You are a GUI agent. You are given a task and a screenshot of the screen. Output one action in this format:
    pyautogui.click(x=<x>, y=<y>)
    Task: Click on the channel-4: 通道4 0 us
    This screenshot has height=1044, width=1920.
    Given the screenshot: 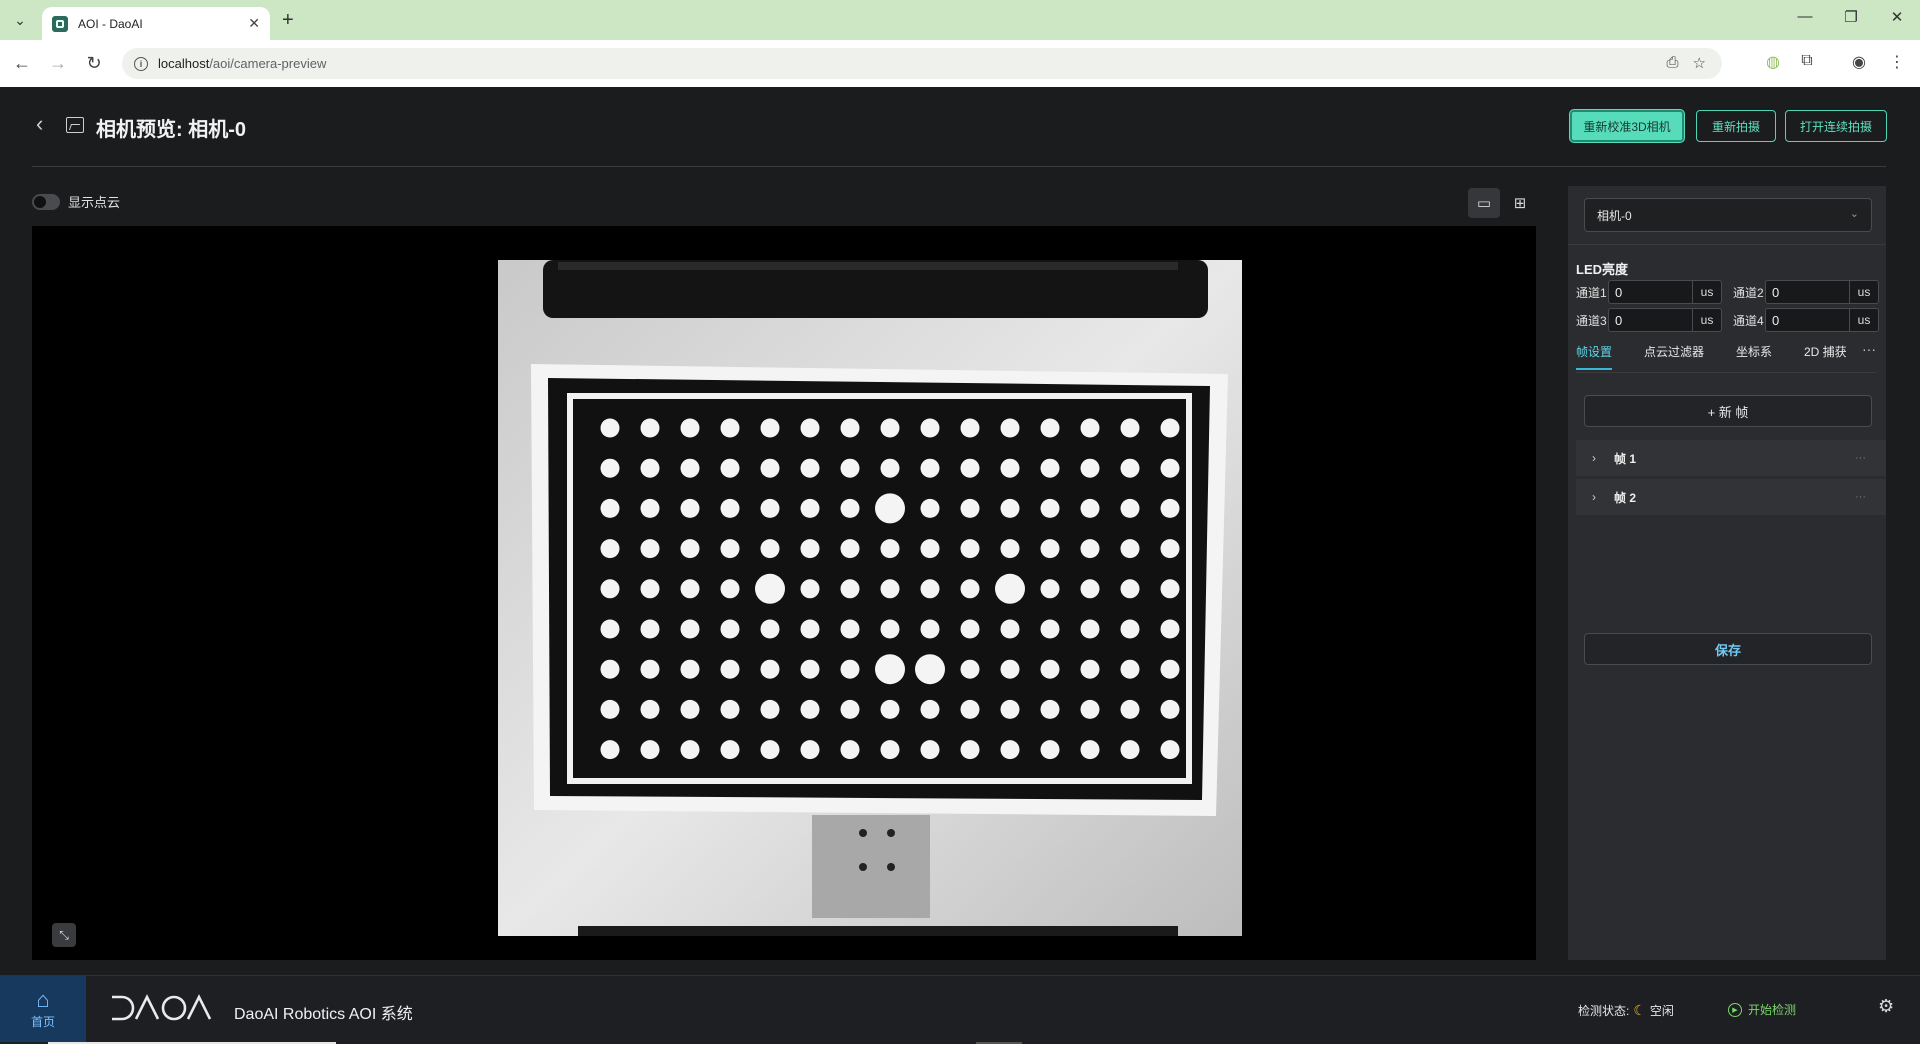 What is the action you would take?
    pyautogui.click(x=1806, y=320)
    